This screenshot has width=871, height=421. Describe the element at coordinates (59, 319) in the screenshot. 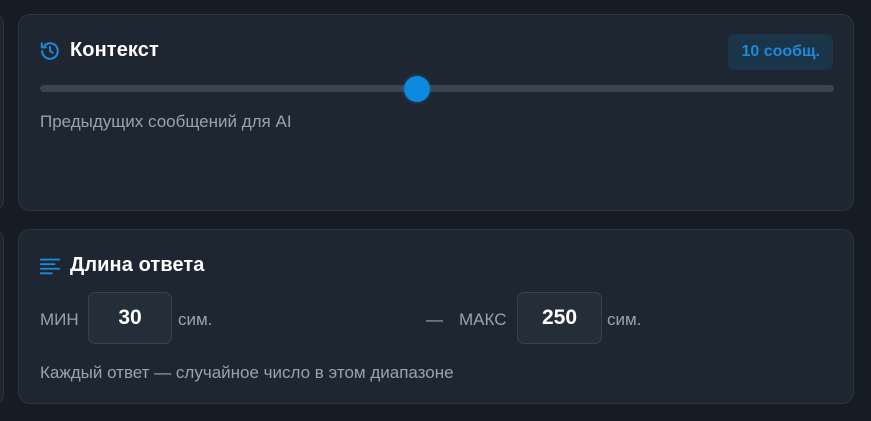

I see `min-label: МИН` at that location.